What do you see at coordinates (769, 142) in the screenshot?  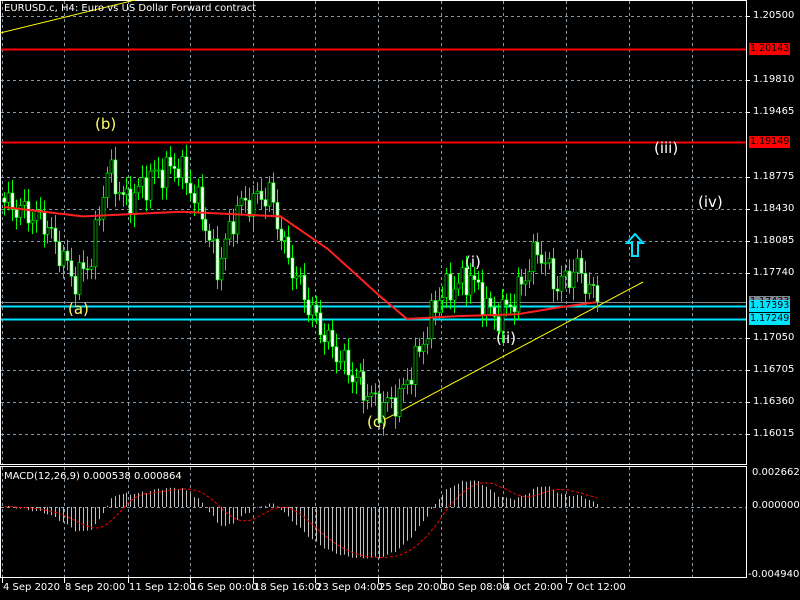 I see `price-tag: 1.19149` at bounding box center [769, 142].